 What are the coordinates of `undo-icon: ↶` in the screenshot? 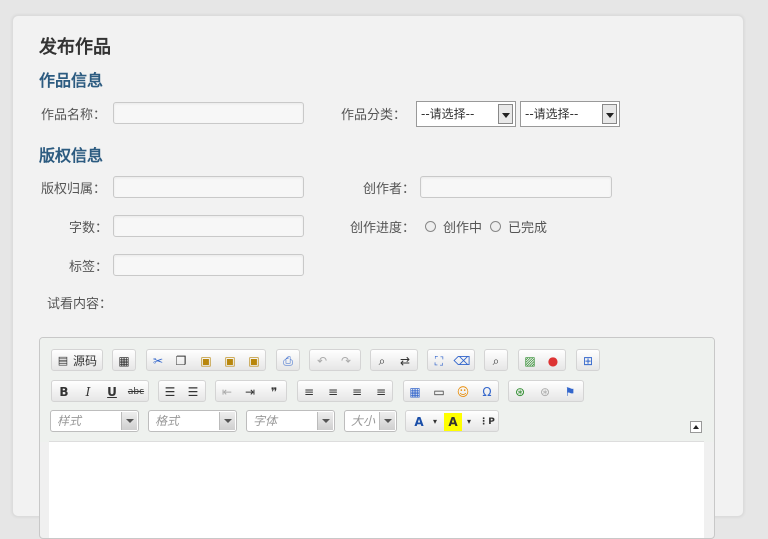 It's located at (322, 361).